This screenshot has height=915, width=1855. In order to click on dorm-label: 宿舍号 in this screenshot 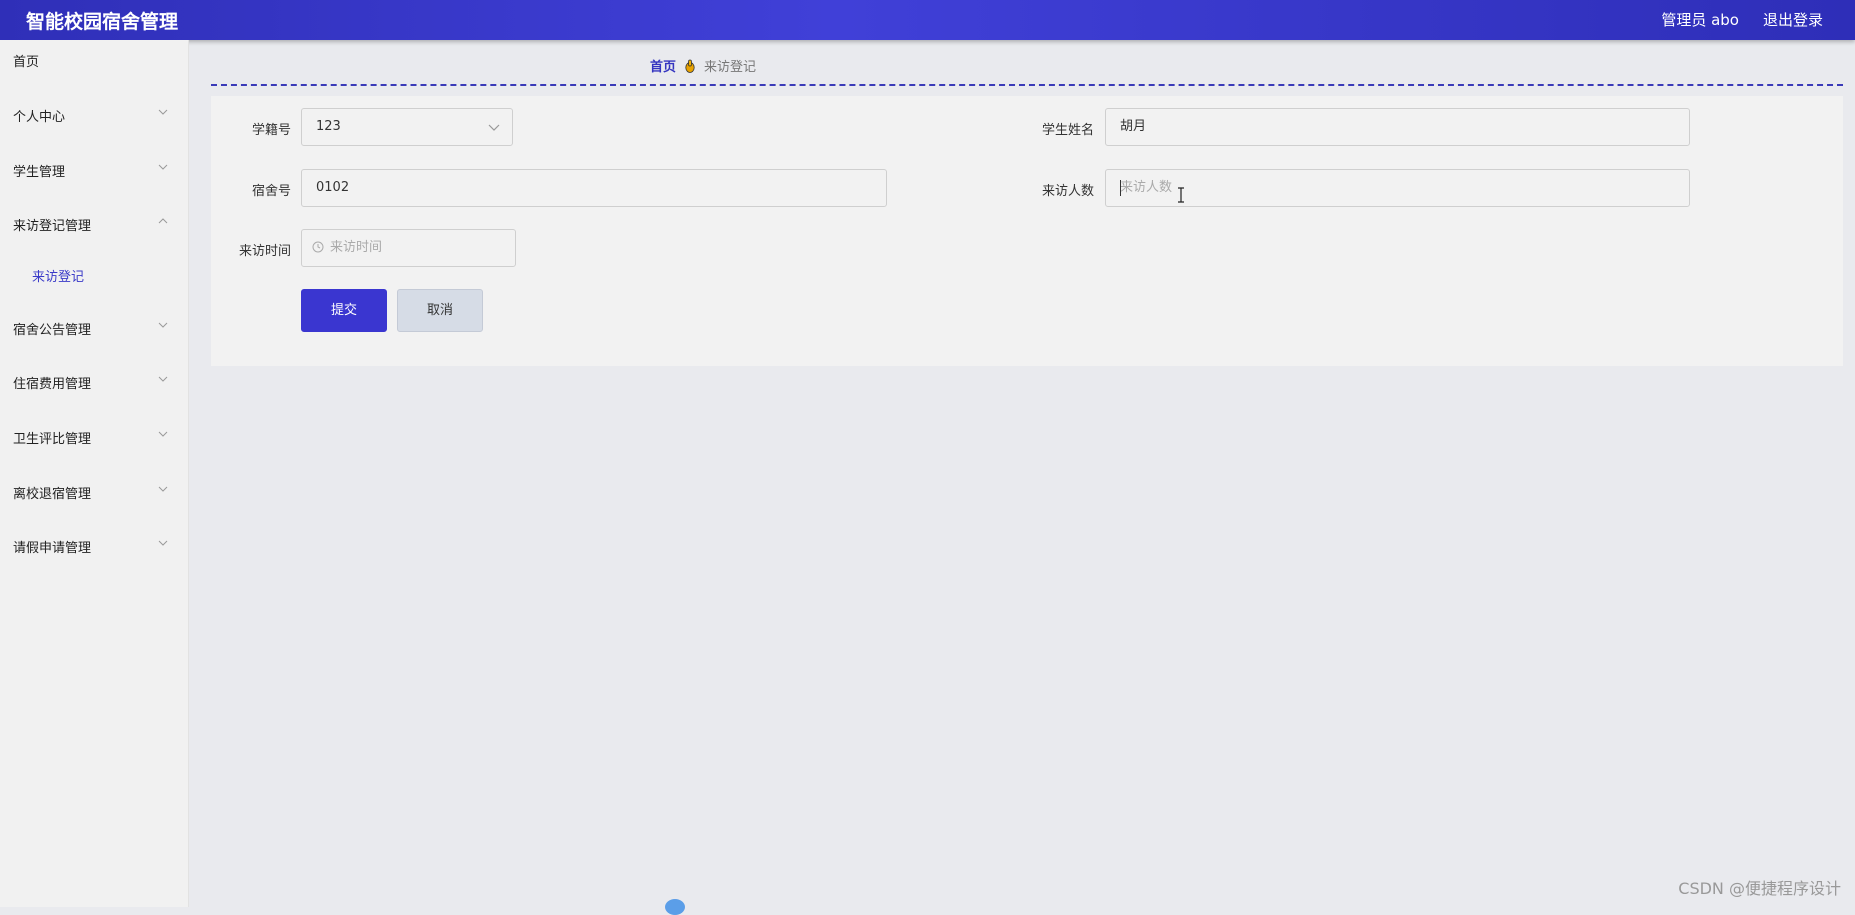, I will do `click(251, 189)`.